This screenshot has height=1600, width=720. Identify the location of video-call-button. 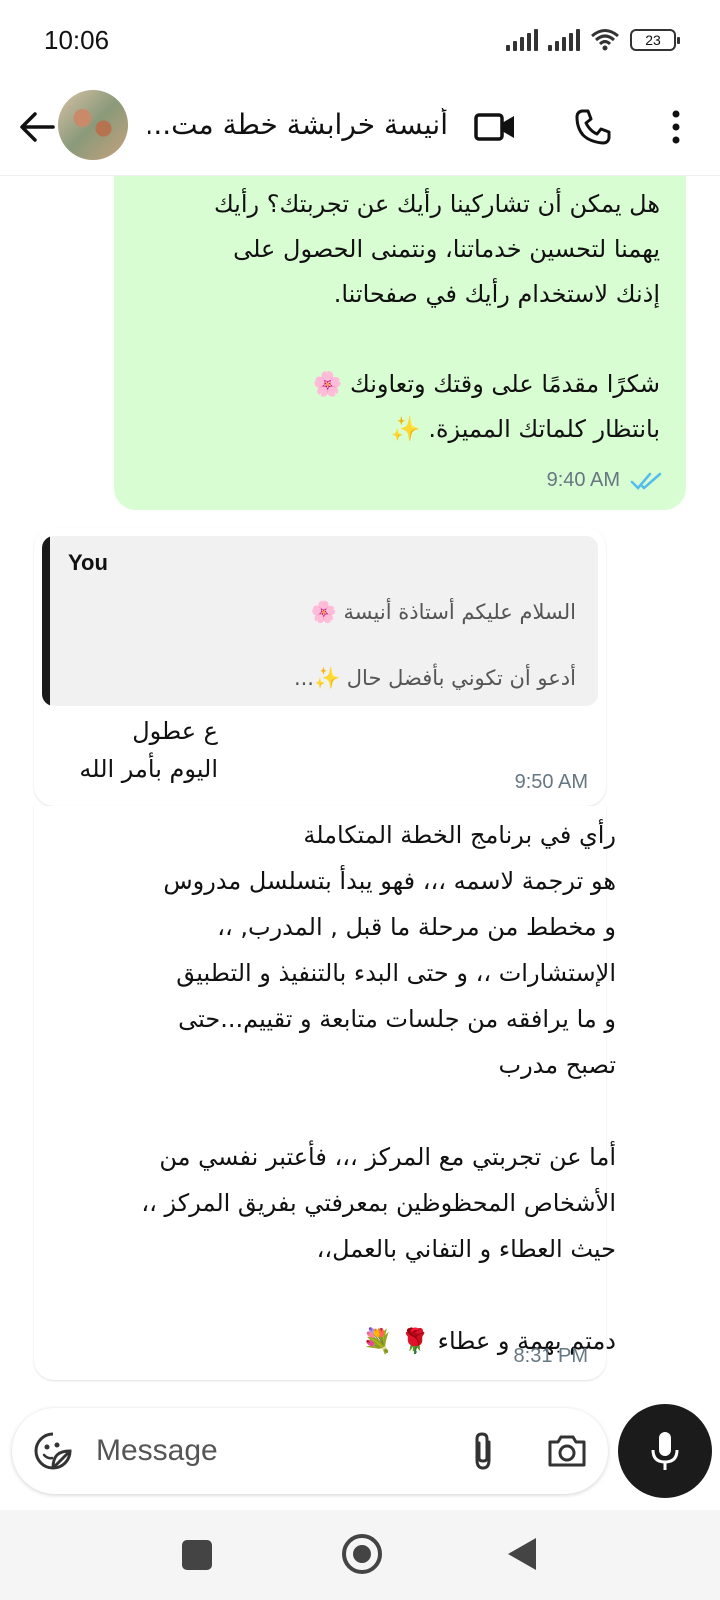
(495, 127).